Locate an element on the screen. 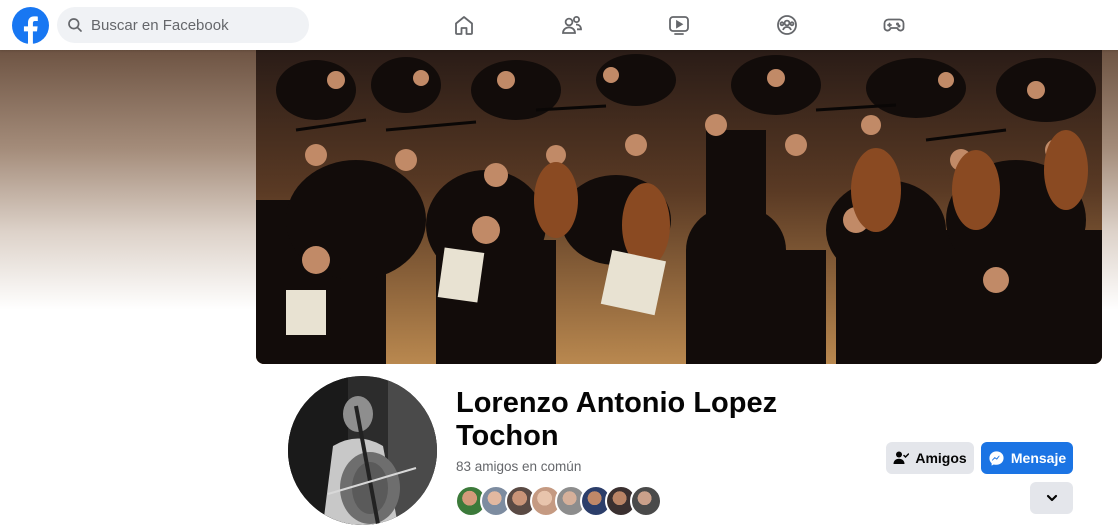 The height and width of the screenshot is (528, 1118). nav-gaming-icon is located at coordinates (894, 25).